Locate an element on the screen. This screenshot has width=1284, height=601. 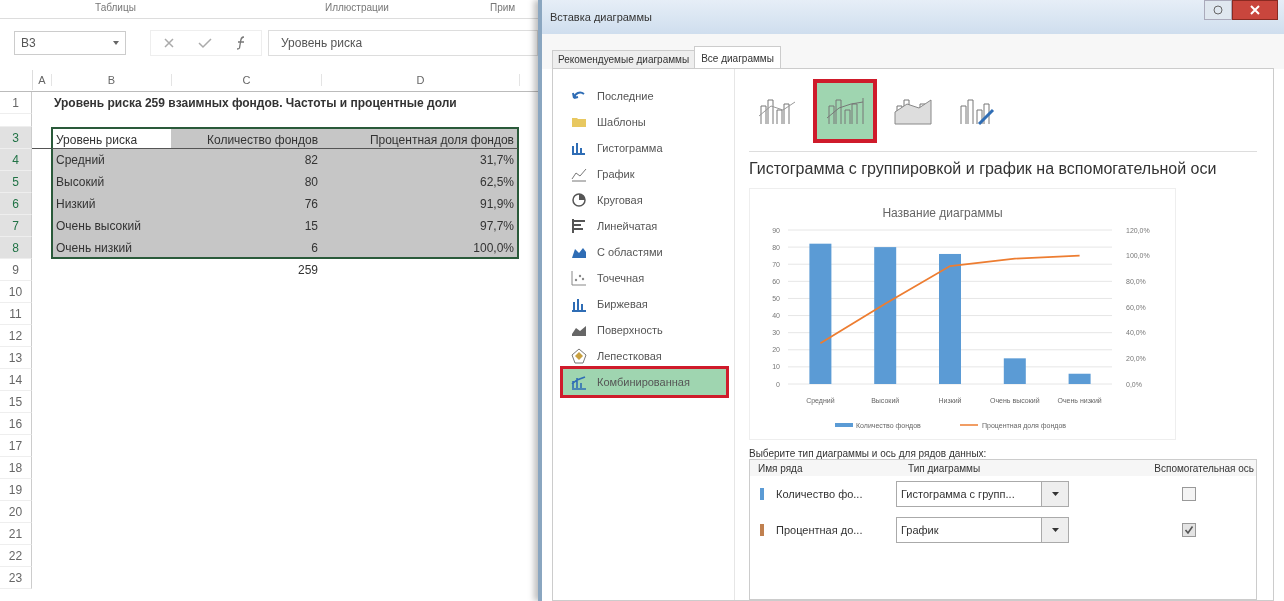
row-header: 3 is located at coordinates (16, 138).